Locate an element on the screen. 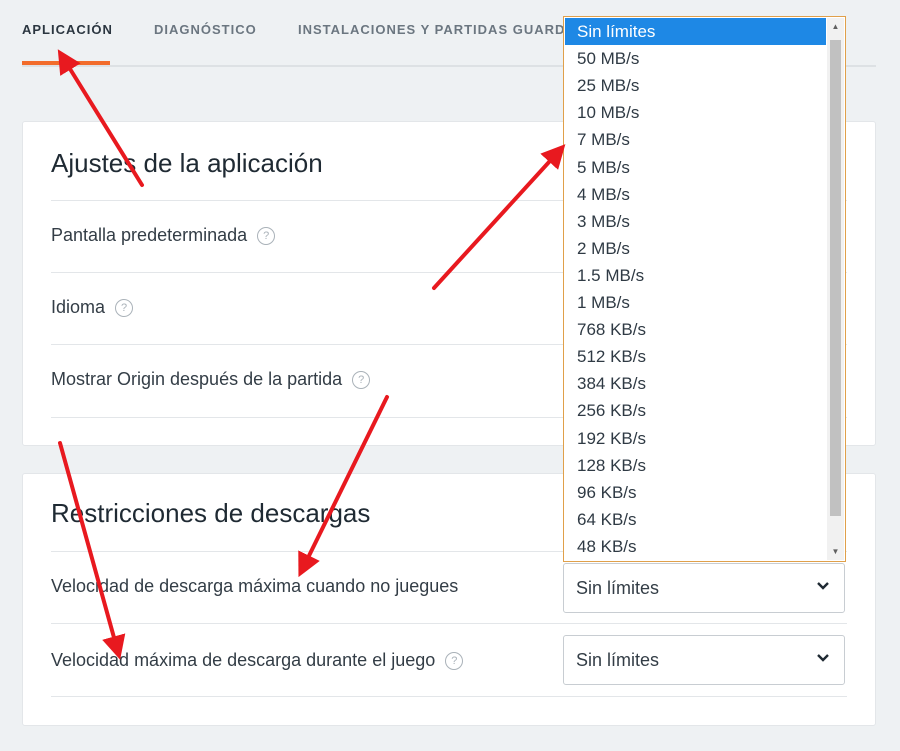 Image resolution: width=900 pixels, height=751 pixels. dropdown-option: 768 KB/s is located at coordinates (695, 329).